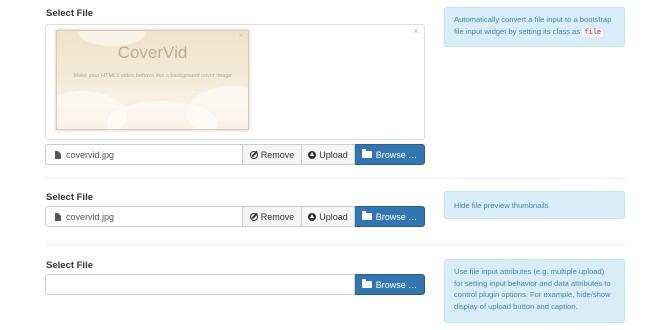 Image resolution: width=660 pixels, height=330 pixels. I want to click on info-note-2: Hide file preview thumbnails, so click(534, 205).